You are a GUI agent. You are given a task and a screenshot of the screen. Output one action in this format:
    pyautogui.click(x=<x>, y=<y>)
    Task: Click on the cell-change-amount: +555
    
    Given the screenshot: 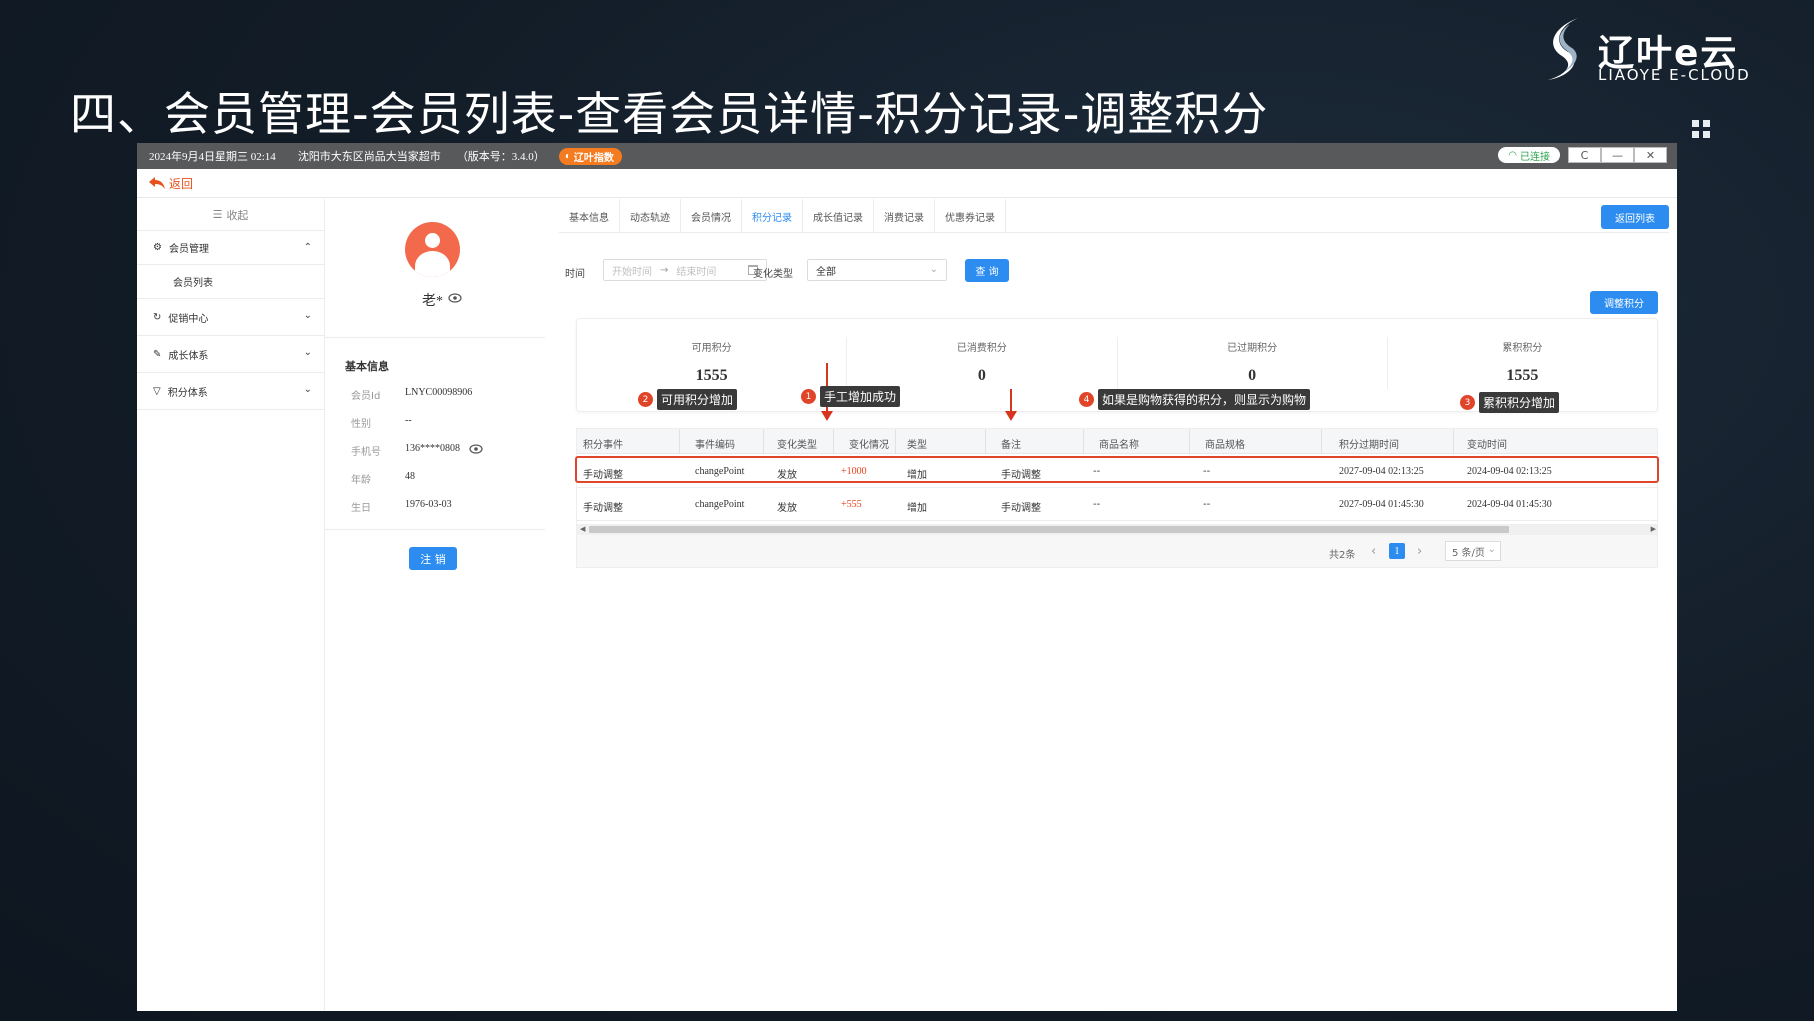 What is the action you would take?
    pyautogui.click(x=851, y=504)
    